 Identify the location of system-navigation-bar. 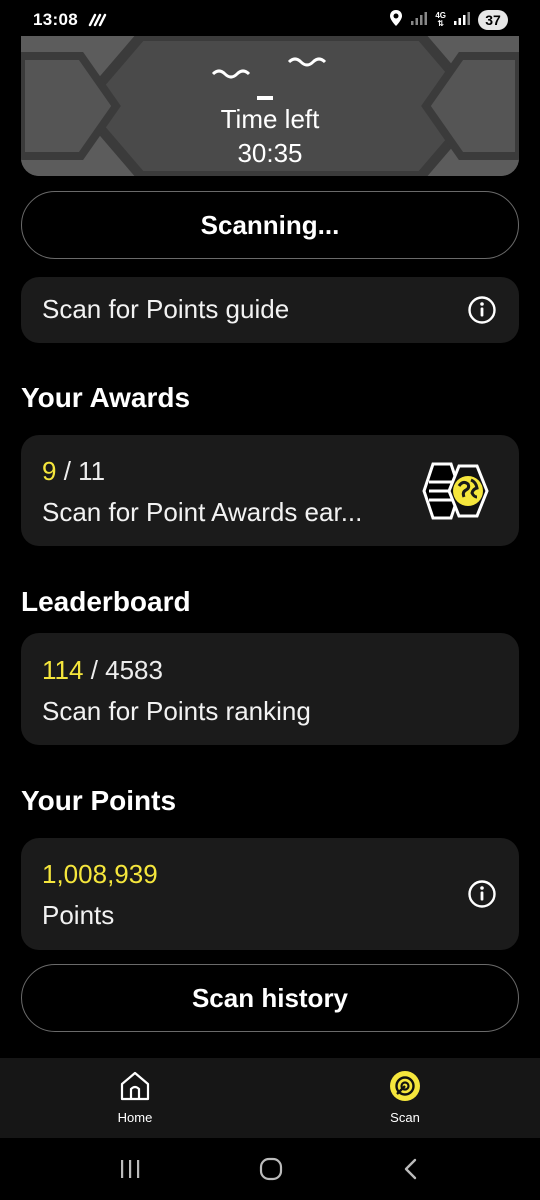
(270, 1169).